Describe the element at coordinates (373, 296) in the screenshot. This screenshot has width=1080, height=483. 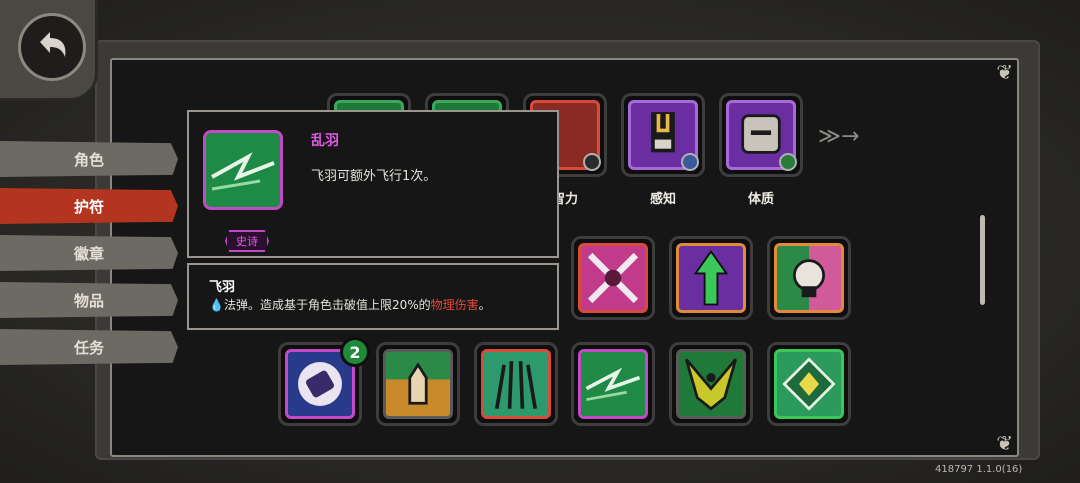
I see `skill-tooltip: 飞羽 💧法弹。造成基于角色击破值上限20%的物理伤害。` at that location.